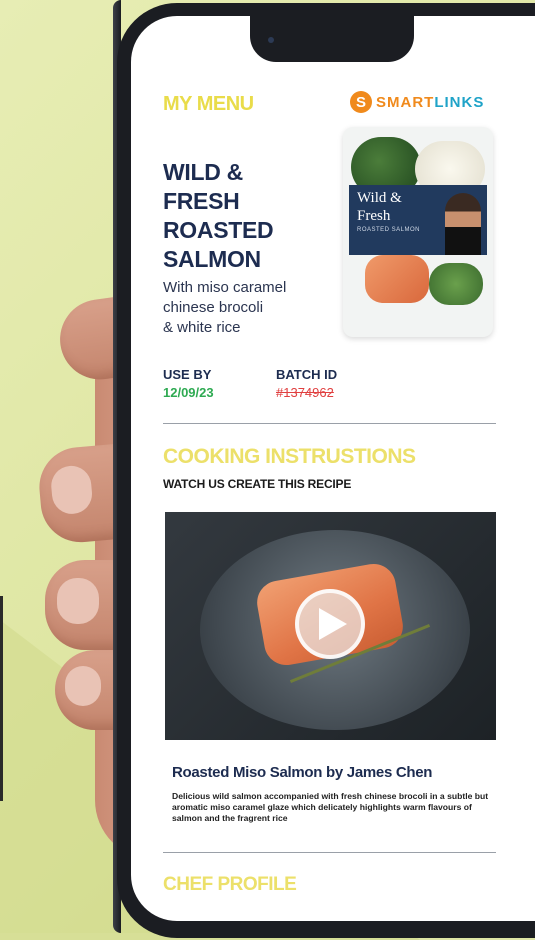 The image size is (535, 940). What do you see at coordinates (305, 392) in the screenshot?
I see `batch-id-value: #1374962` at bounding box center [305, 392].